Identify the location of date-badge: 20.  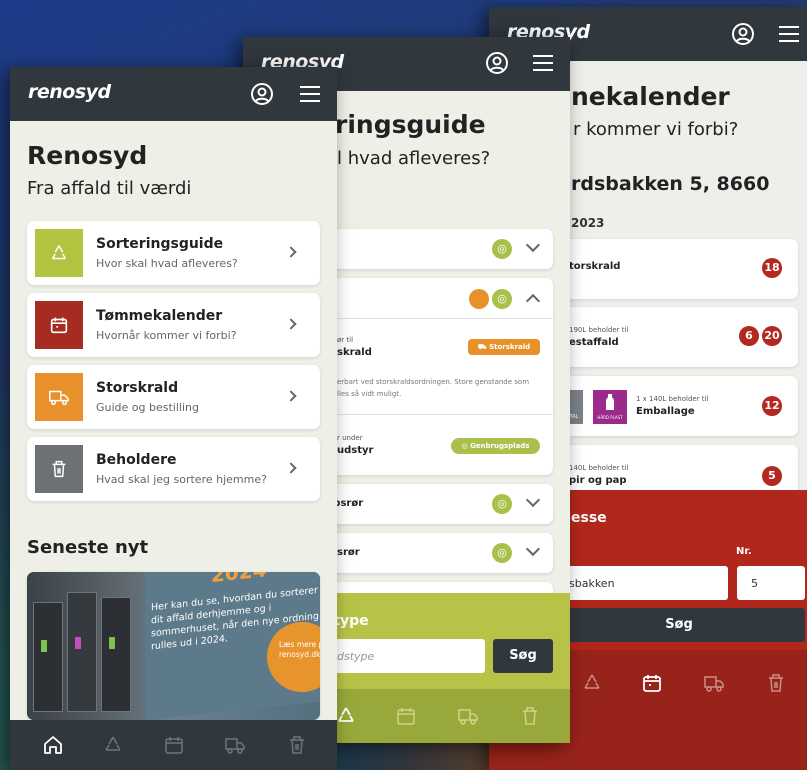
(772, 336).